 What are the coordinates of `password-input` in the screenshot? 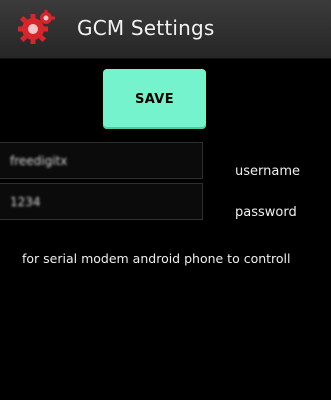 It's located at (101, 201).